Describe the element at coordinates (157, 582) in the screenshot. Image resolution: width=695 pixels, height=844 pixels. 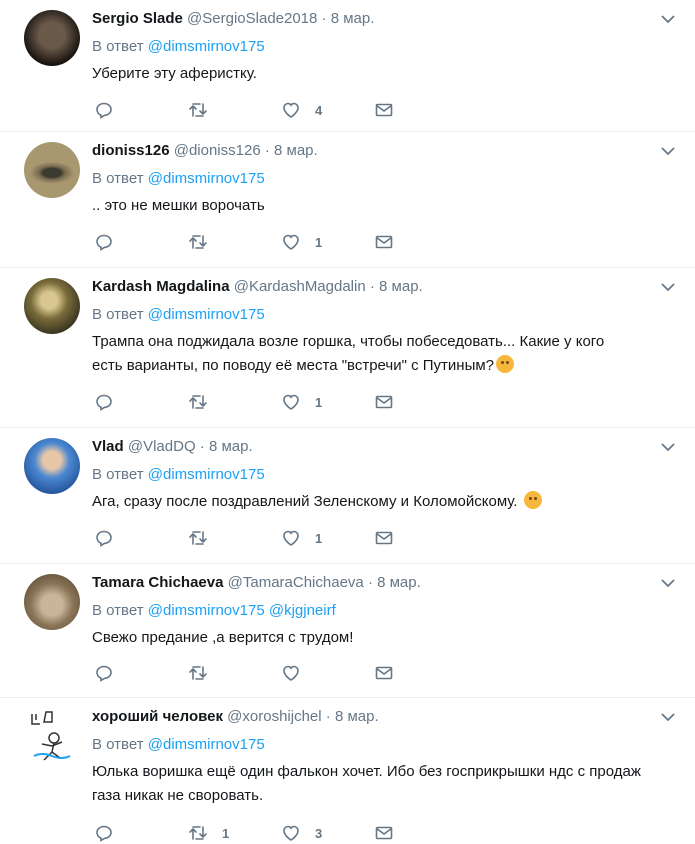
I see `fullname: Tamara Chichaeva` at that location.